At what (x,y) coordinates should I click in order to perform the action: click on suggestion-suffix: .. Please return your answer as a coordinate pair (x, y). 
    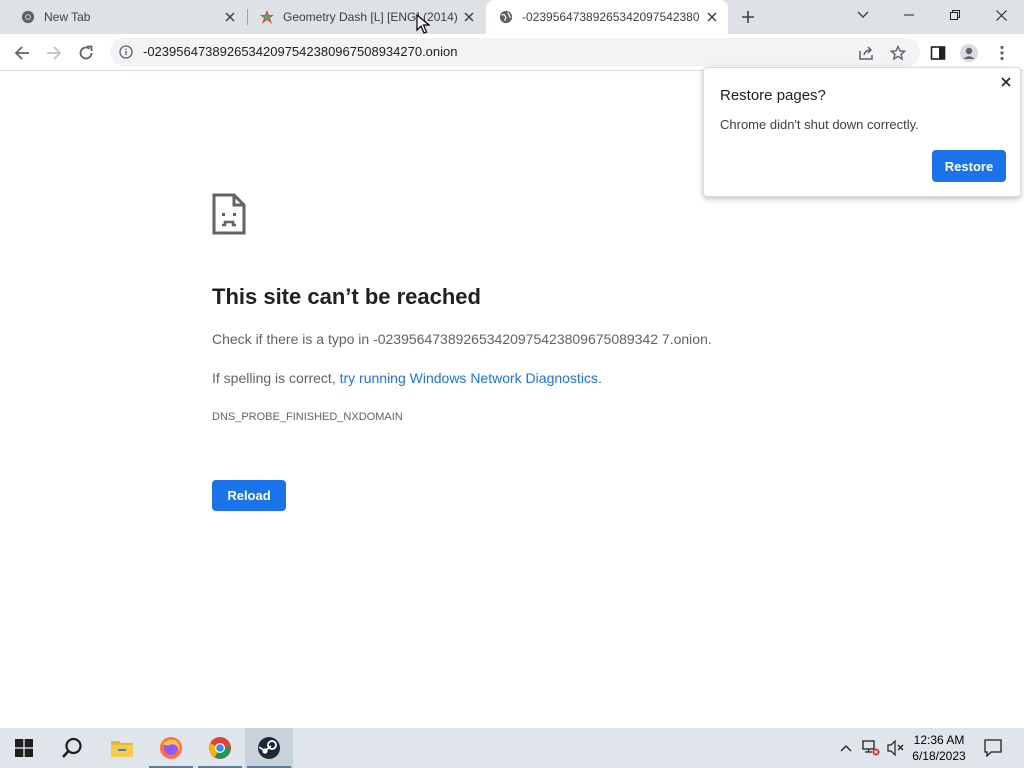
    Looking at the image, I should click on (599, 378).